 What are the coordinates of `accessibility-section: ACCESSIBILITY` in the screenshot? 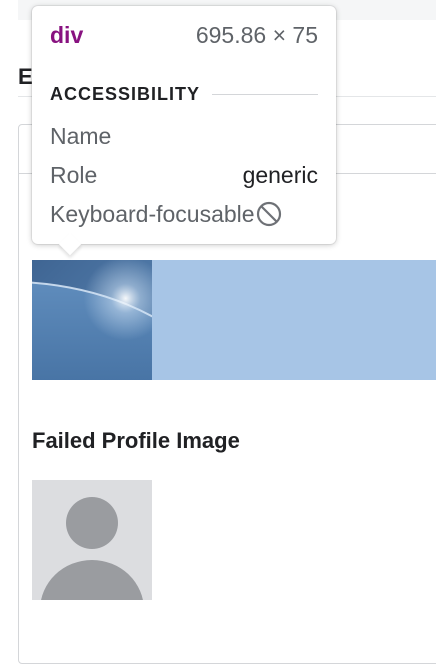 It's located at (184, 94).